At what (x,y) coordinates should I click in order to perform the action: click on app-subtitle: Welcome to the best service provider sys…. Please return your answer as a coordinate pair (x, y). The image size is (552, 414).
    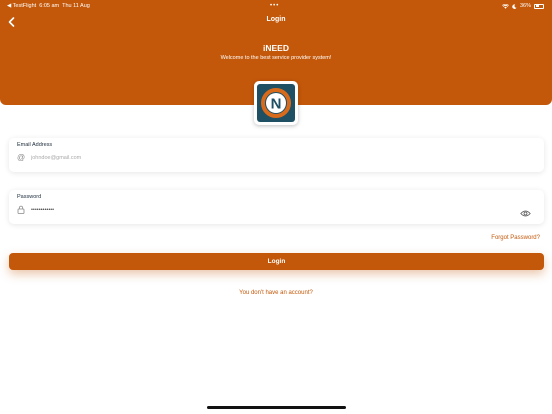
    Looking at the image, I should click on (276, 58).